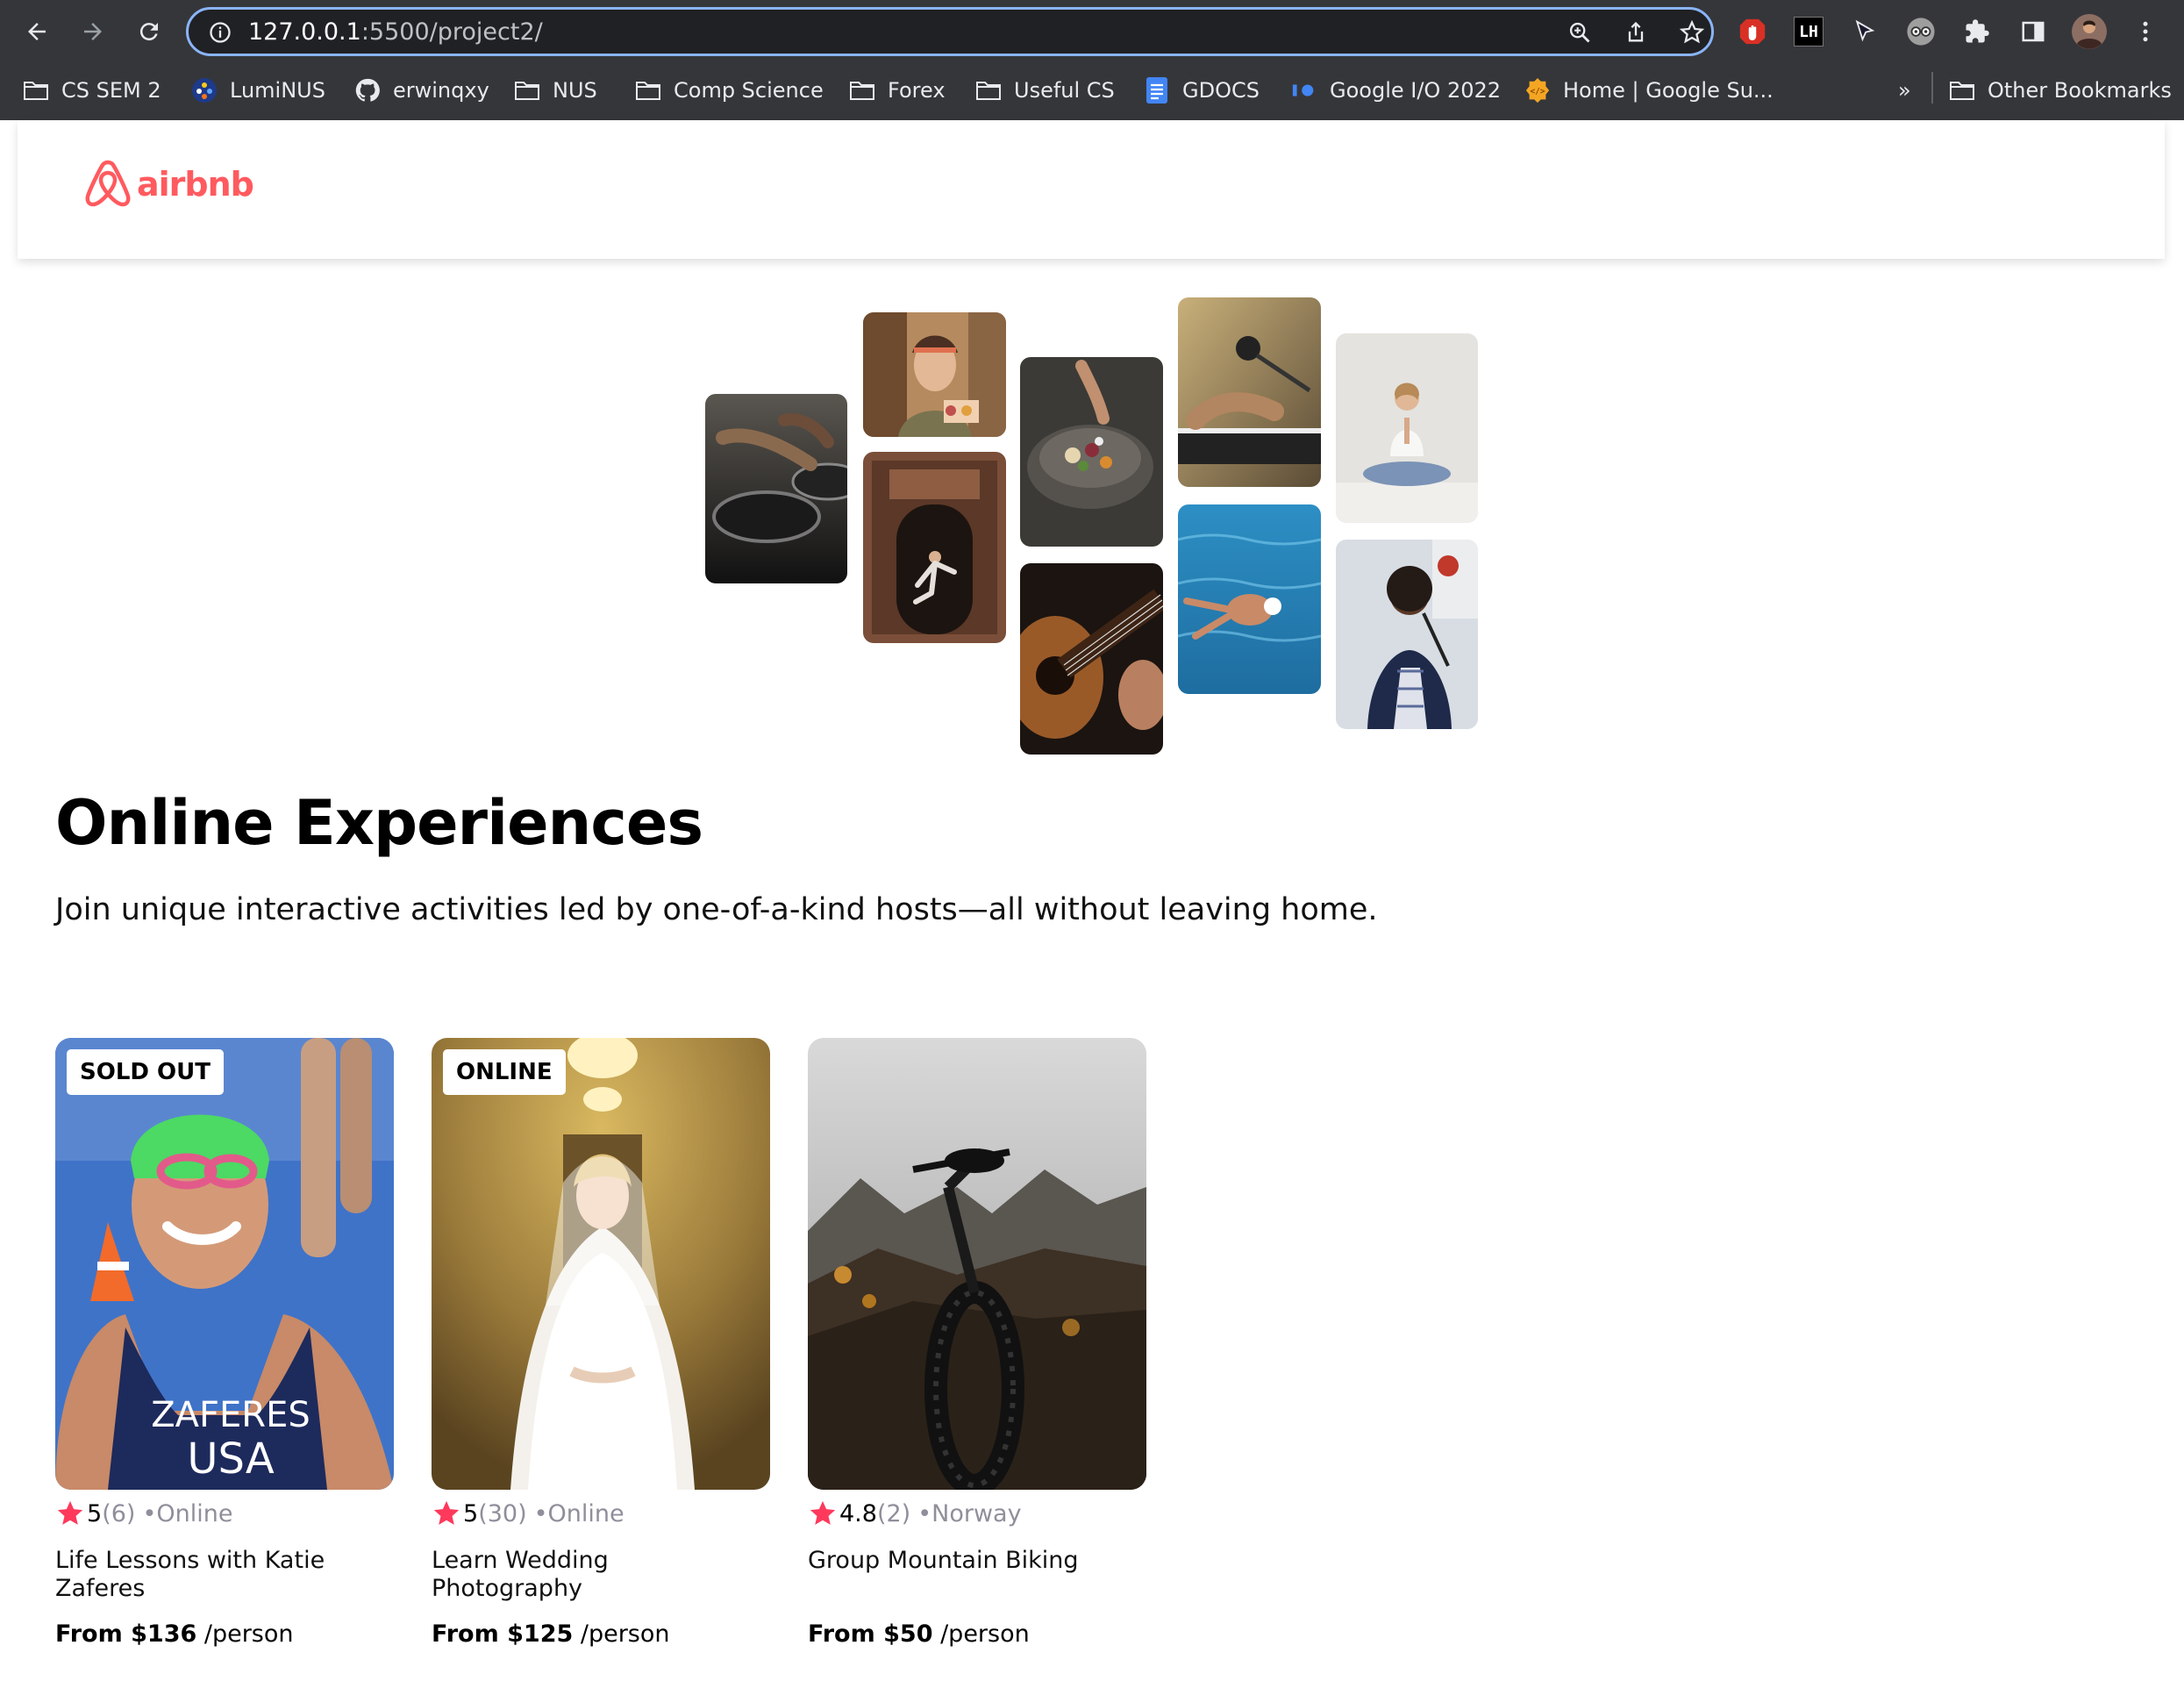 The height and width of the screenshot is (1681, 2184). What do you see at coordinates (1416, 90) in the screenshot?
I see `bookmark-label: Google I/O 2022` at bounding box center [1416, 90].